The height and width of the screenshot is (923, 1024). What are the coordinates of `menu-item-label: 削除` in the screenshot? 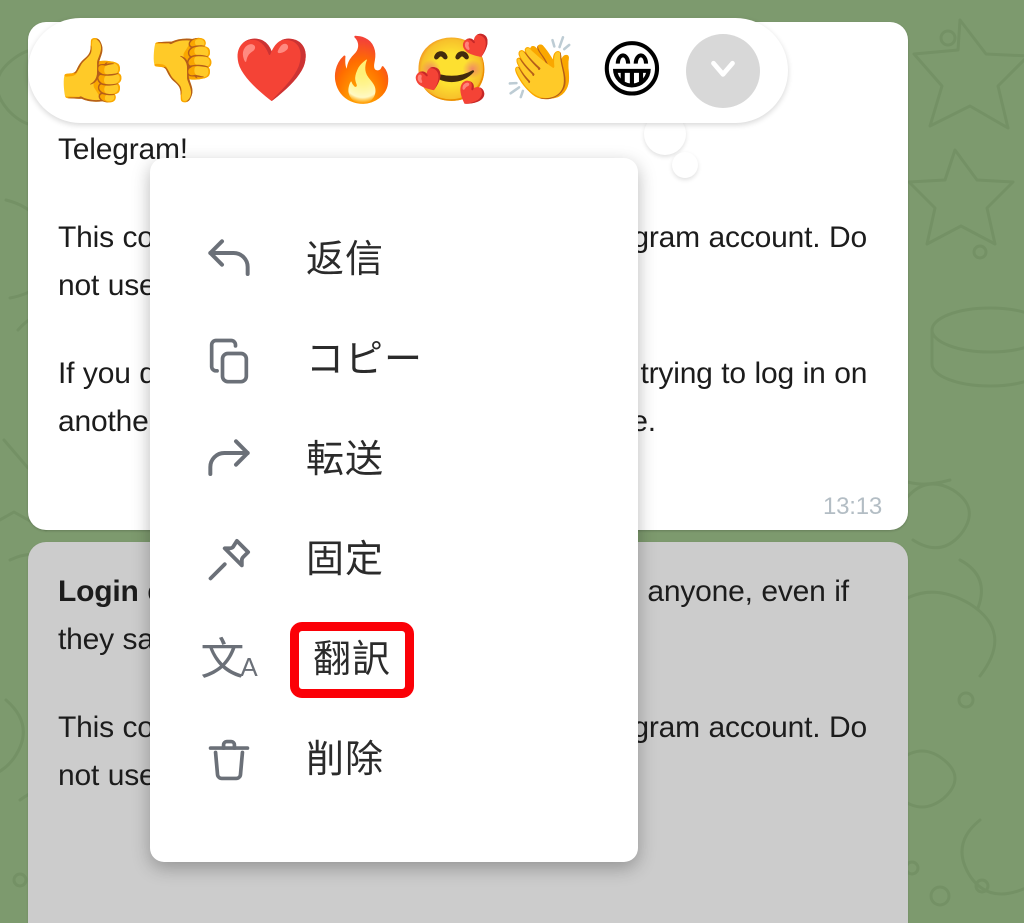 It's located at (345, 760).